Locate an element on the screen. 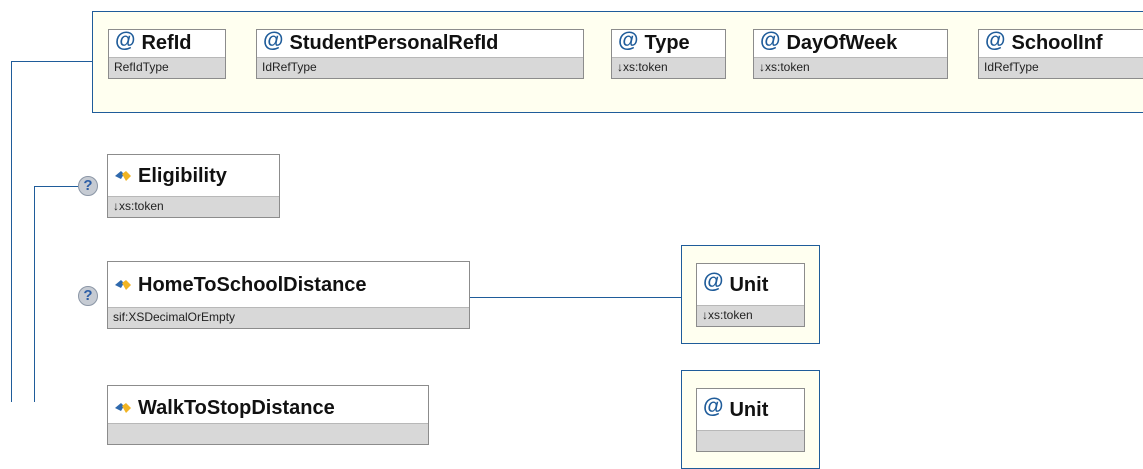 The height and width of the screenshot is (469, 1143). attribute-type: RefIdType is located at coordinates (167, 67).